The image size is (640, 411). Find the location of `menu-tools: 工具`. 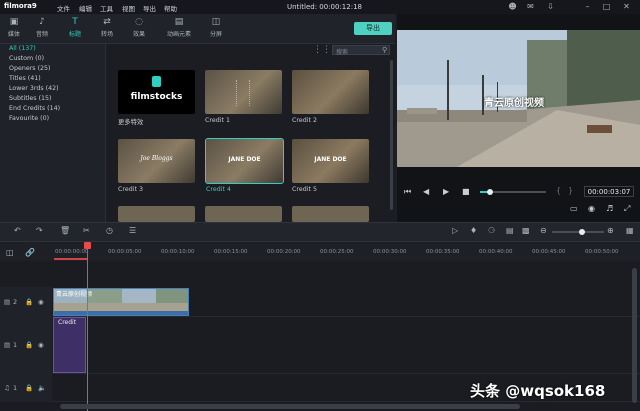

menu-tools: 工具 is located at coordinates (106, 8).